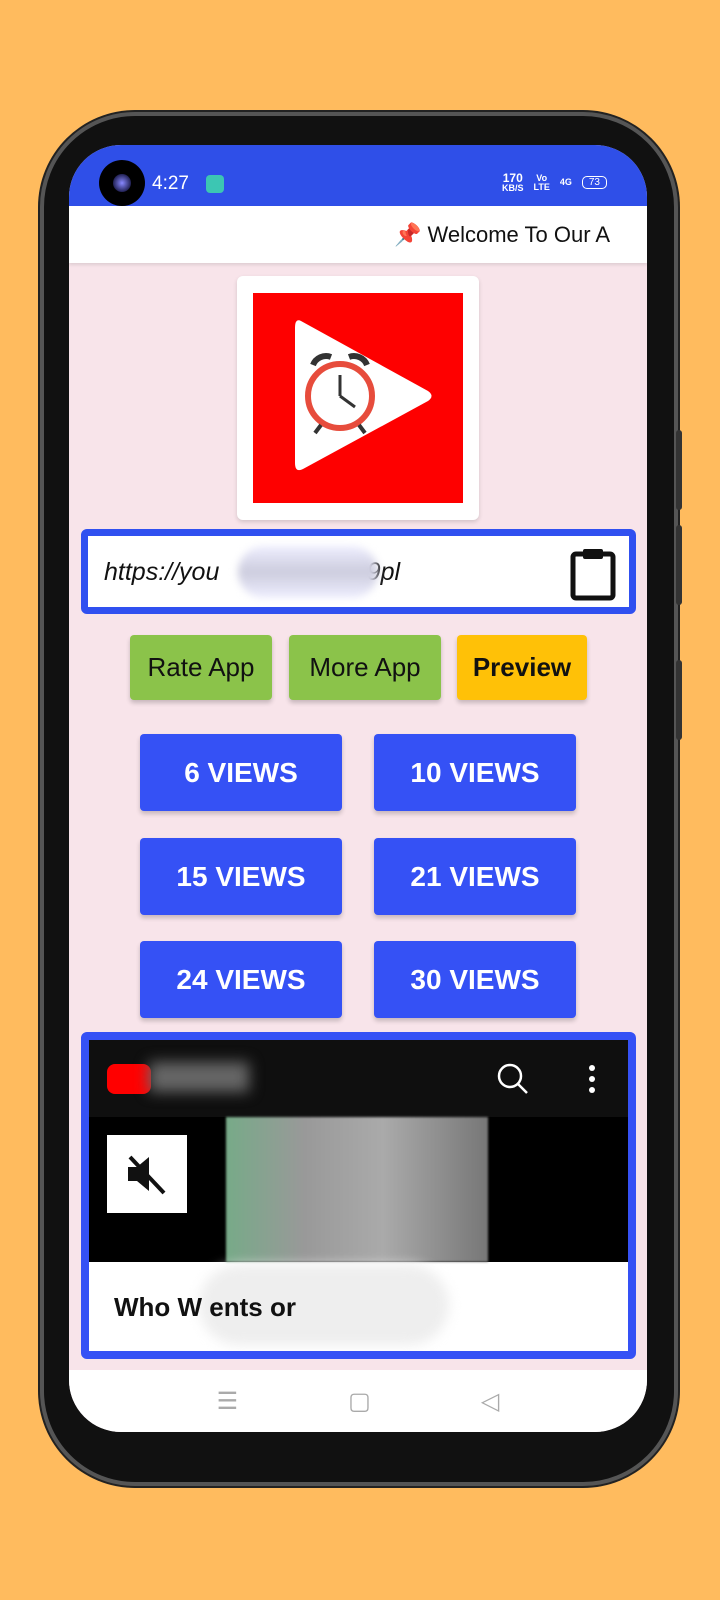 The height and width of the screenshot is (1600, 720). What do you see at coordinates (228, 1401) in the screenshot?
I see `menu-icon: ☰` at bounding box center [228, 1401].